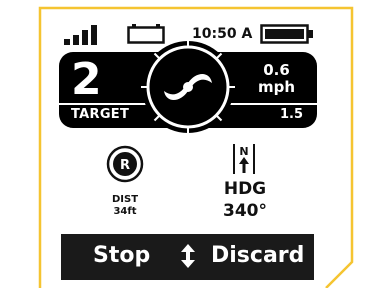 The width and height of the screenshot is (367, 288). I want to click on record-distance-icon: R, so click(125, 164).